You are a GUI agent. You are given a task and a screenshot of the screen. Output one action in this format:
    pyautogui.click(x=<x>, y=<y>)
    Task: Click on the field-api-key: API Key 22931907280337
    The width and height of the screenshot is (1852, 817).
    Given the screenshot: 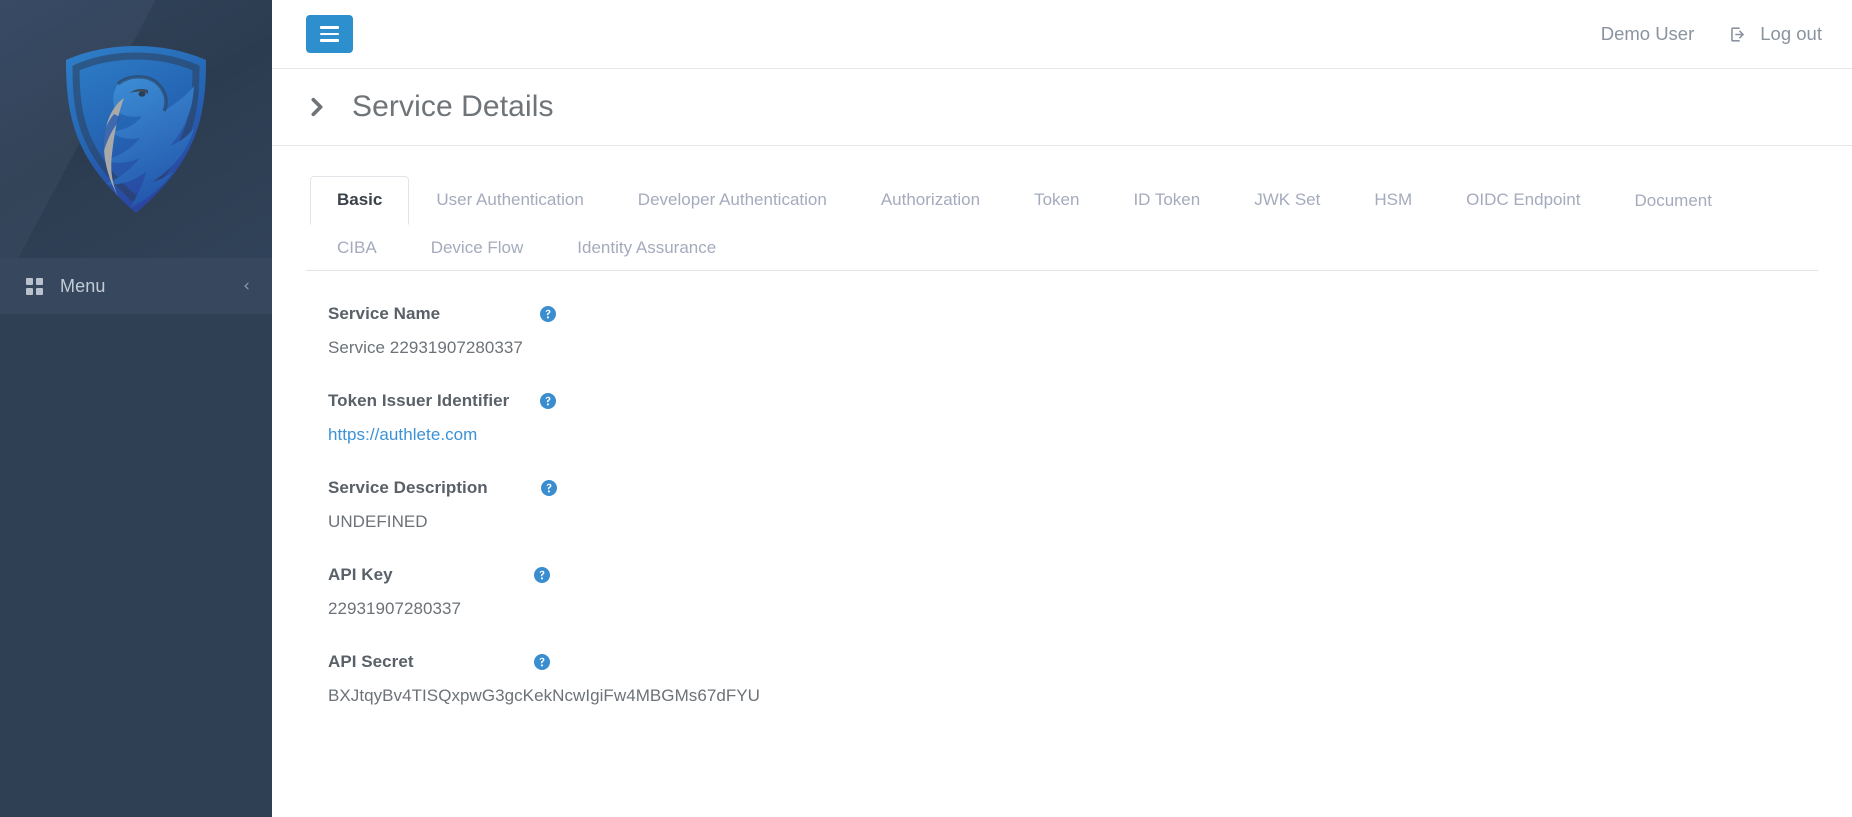 What is the action you would take?
    pyautogui.click(x=1073, y=592)
    